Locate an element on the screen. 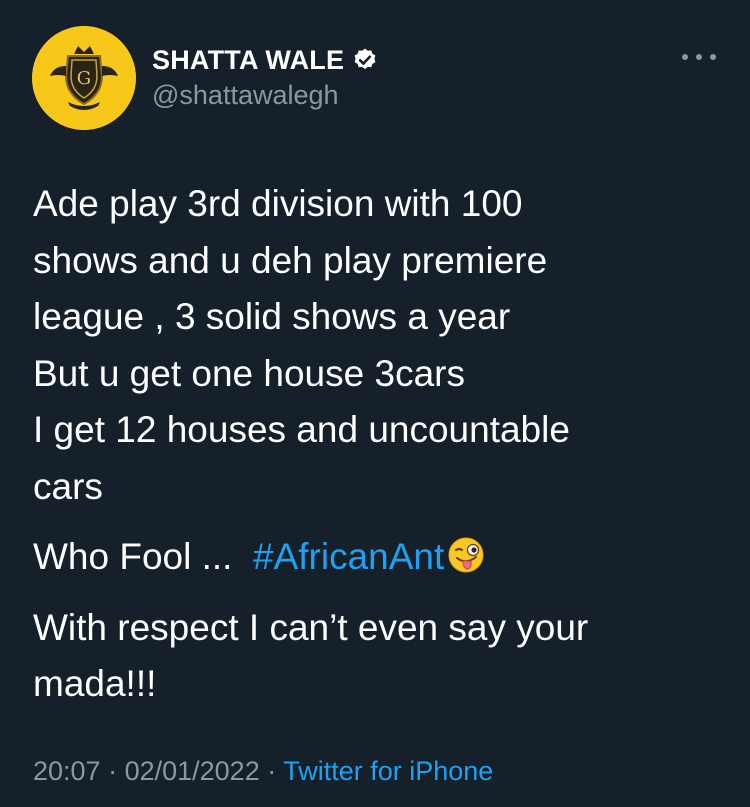 The image size is (750, 807). author-display-name: SHATTA WALE is located at coordinates (248, 60).